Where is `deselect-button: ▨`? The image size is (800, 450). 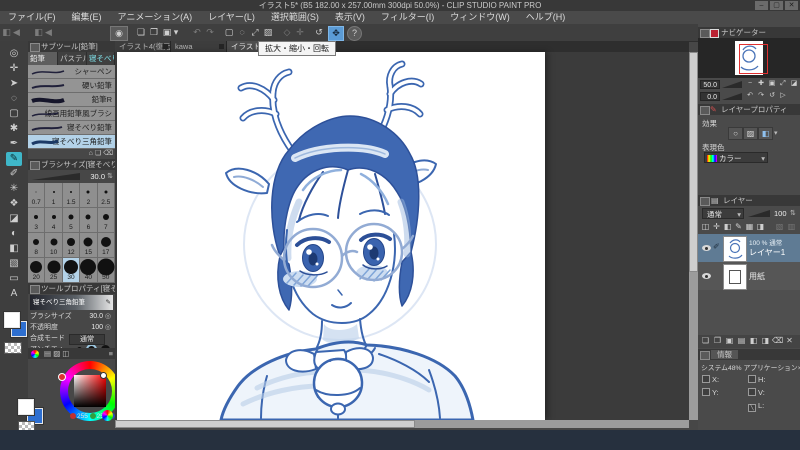 deselect-button: ▨ is located at coordinates (268, 32).